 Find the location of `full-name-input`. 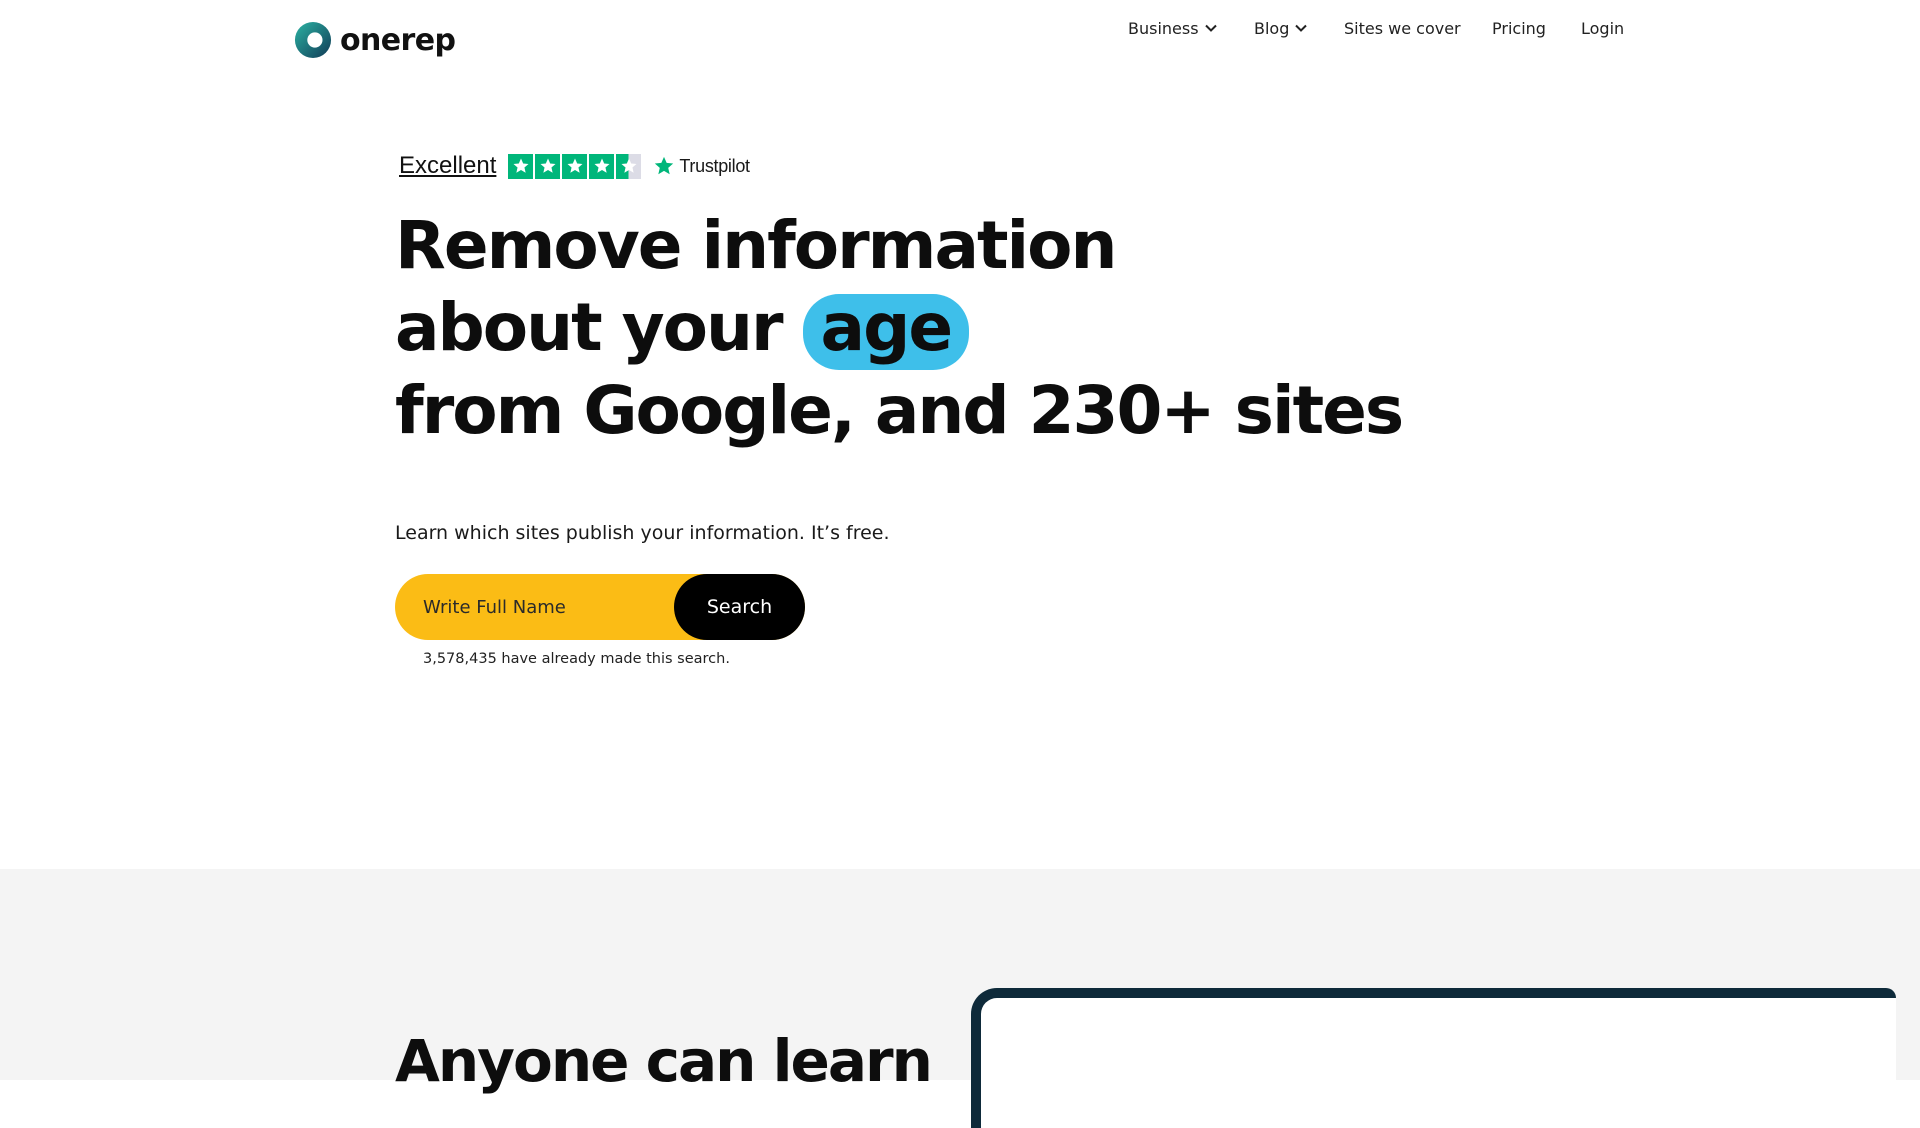

full-name-input is located at coordinates (535, 607).